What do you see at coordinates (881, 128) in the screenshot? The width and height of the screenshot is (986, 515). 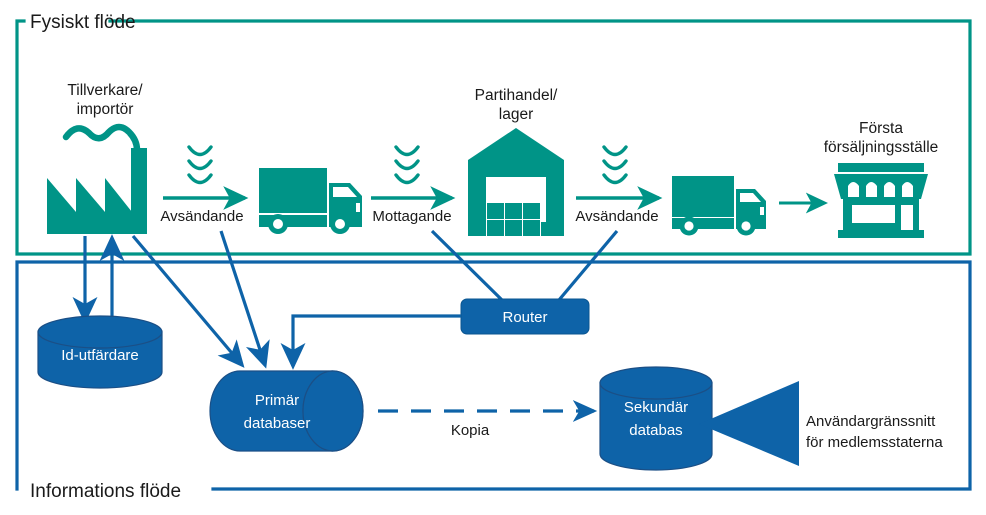 I see `retailer-label-line1: Första` at bounding box center [881, 128].